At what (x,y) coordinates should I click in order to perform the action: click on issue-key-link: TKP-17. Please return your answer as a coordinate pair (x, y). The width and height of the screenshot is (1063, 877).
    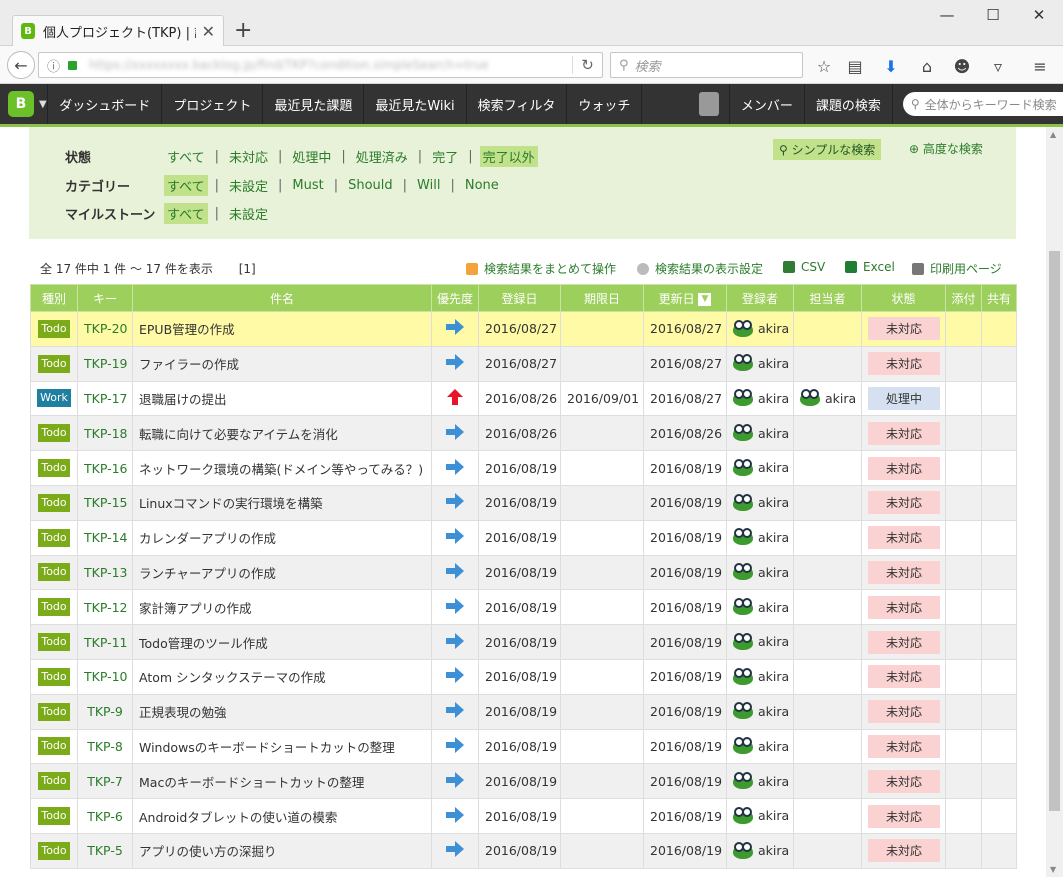
    Looking at the image, I should click on (105, 398).